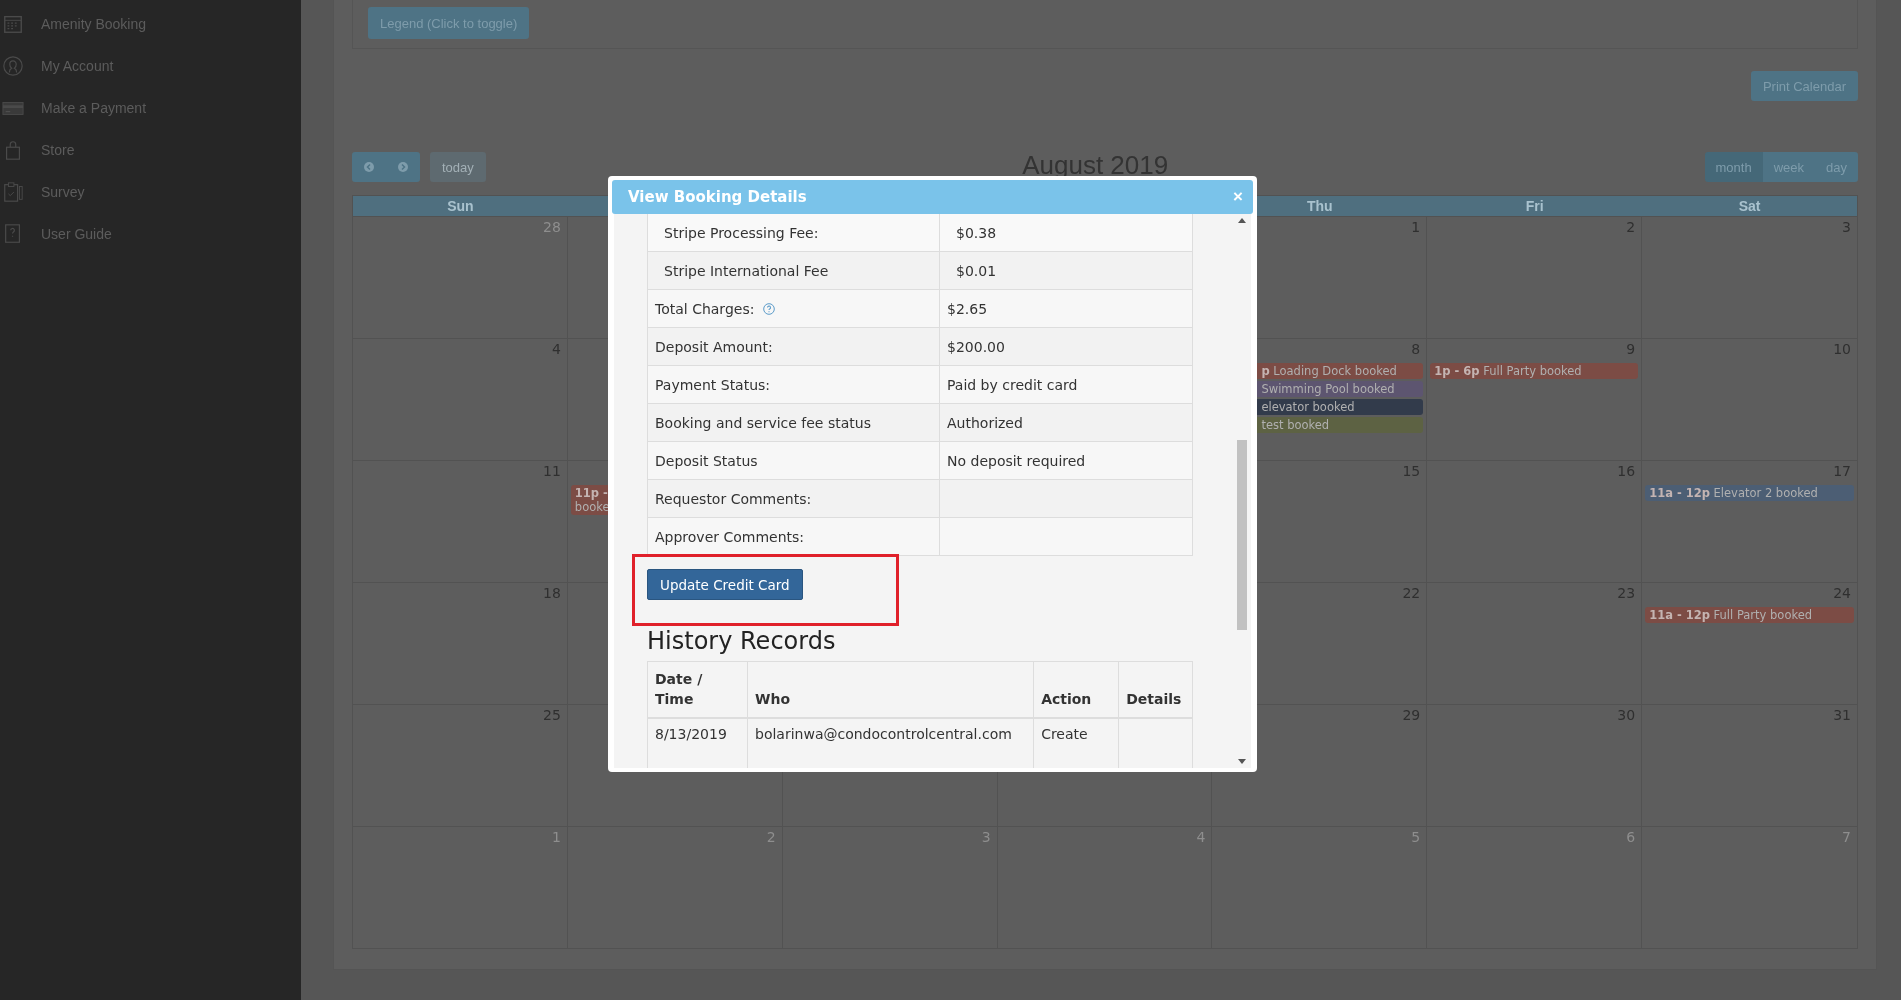 Image resolution: width=1901 pixels, height=1000 pixels. Describe the element at coordinates (1733, 167) in the screenshot. I see `view-tab: month` at that location.